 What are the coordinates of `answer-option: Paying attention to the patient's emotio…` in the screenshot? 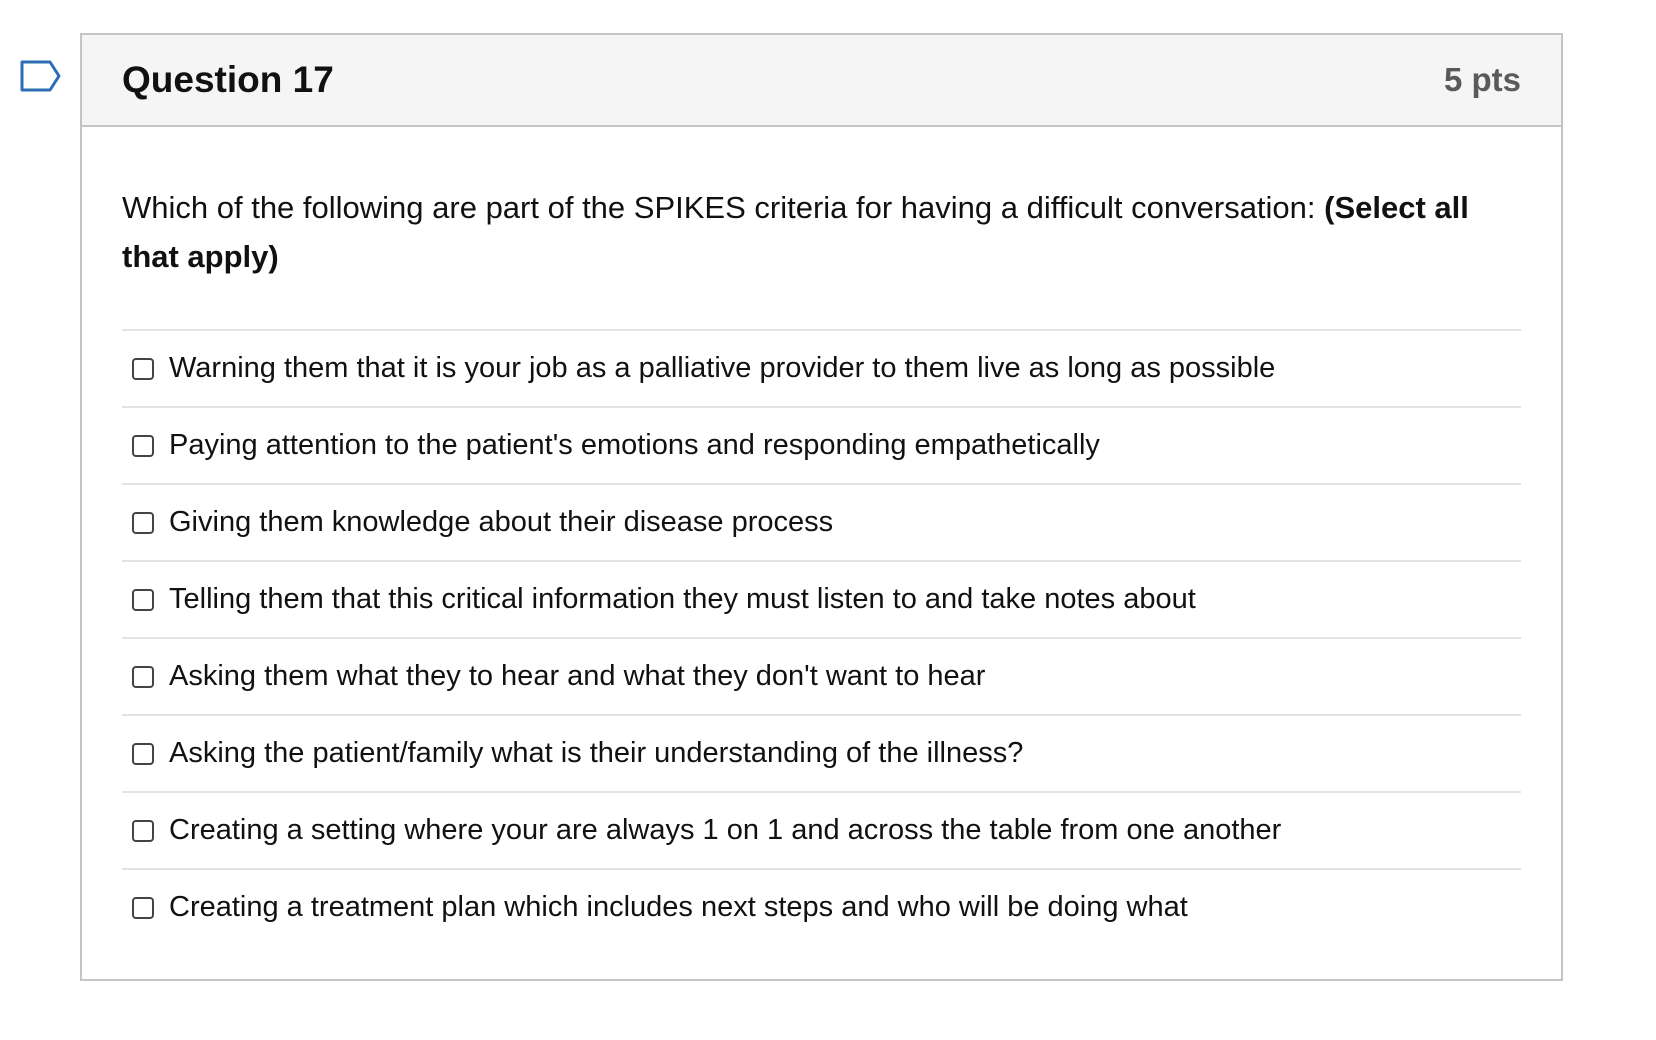 It's located at (821, 446).